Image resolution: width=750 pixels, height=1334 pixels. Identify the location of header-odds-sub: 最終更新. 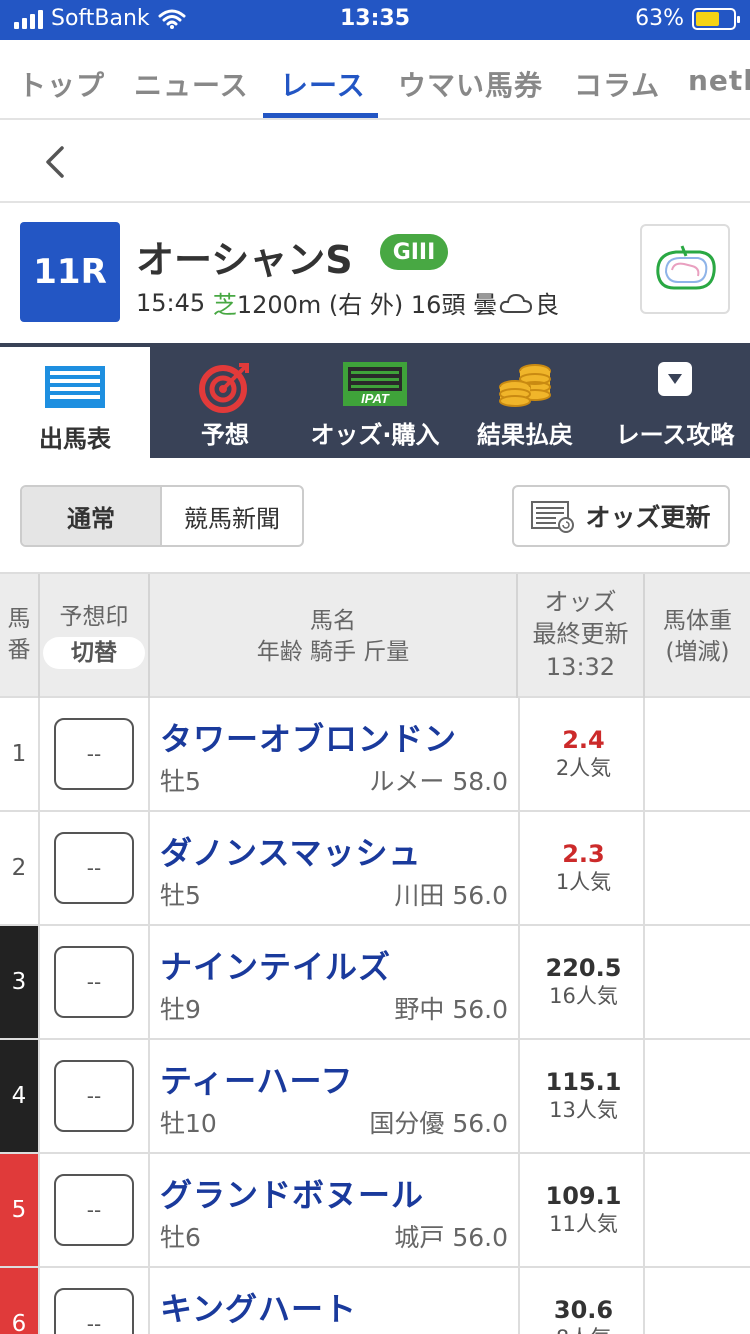
(580, 634).